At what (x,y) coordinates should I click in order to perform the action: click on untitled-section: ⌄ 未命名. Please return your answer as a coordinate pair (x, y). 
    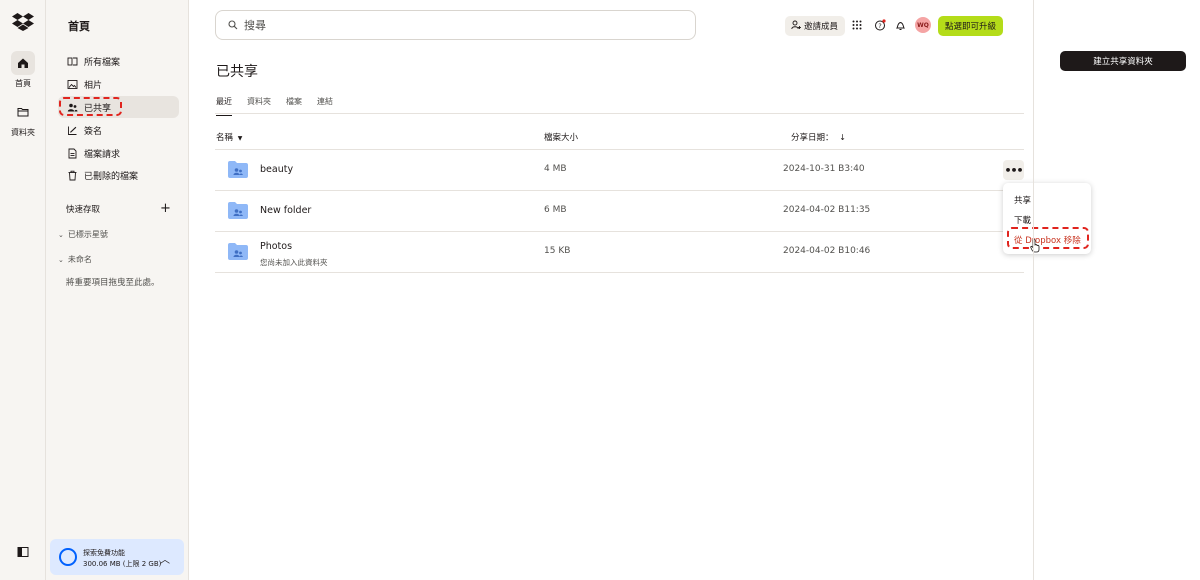
    Looking at the image, I should click on (75, 259).